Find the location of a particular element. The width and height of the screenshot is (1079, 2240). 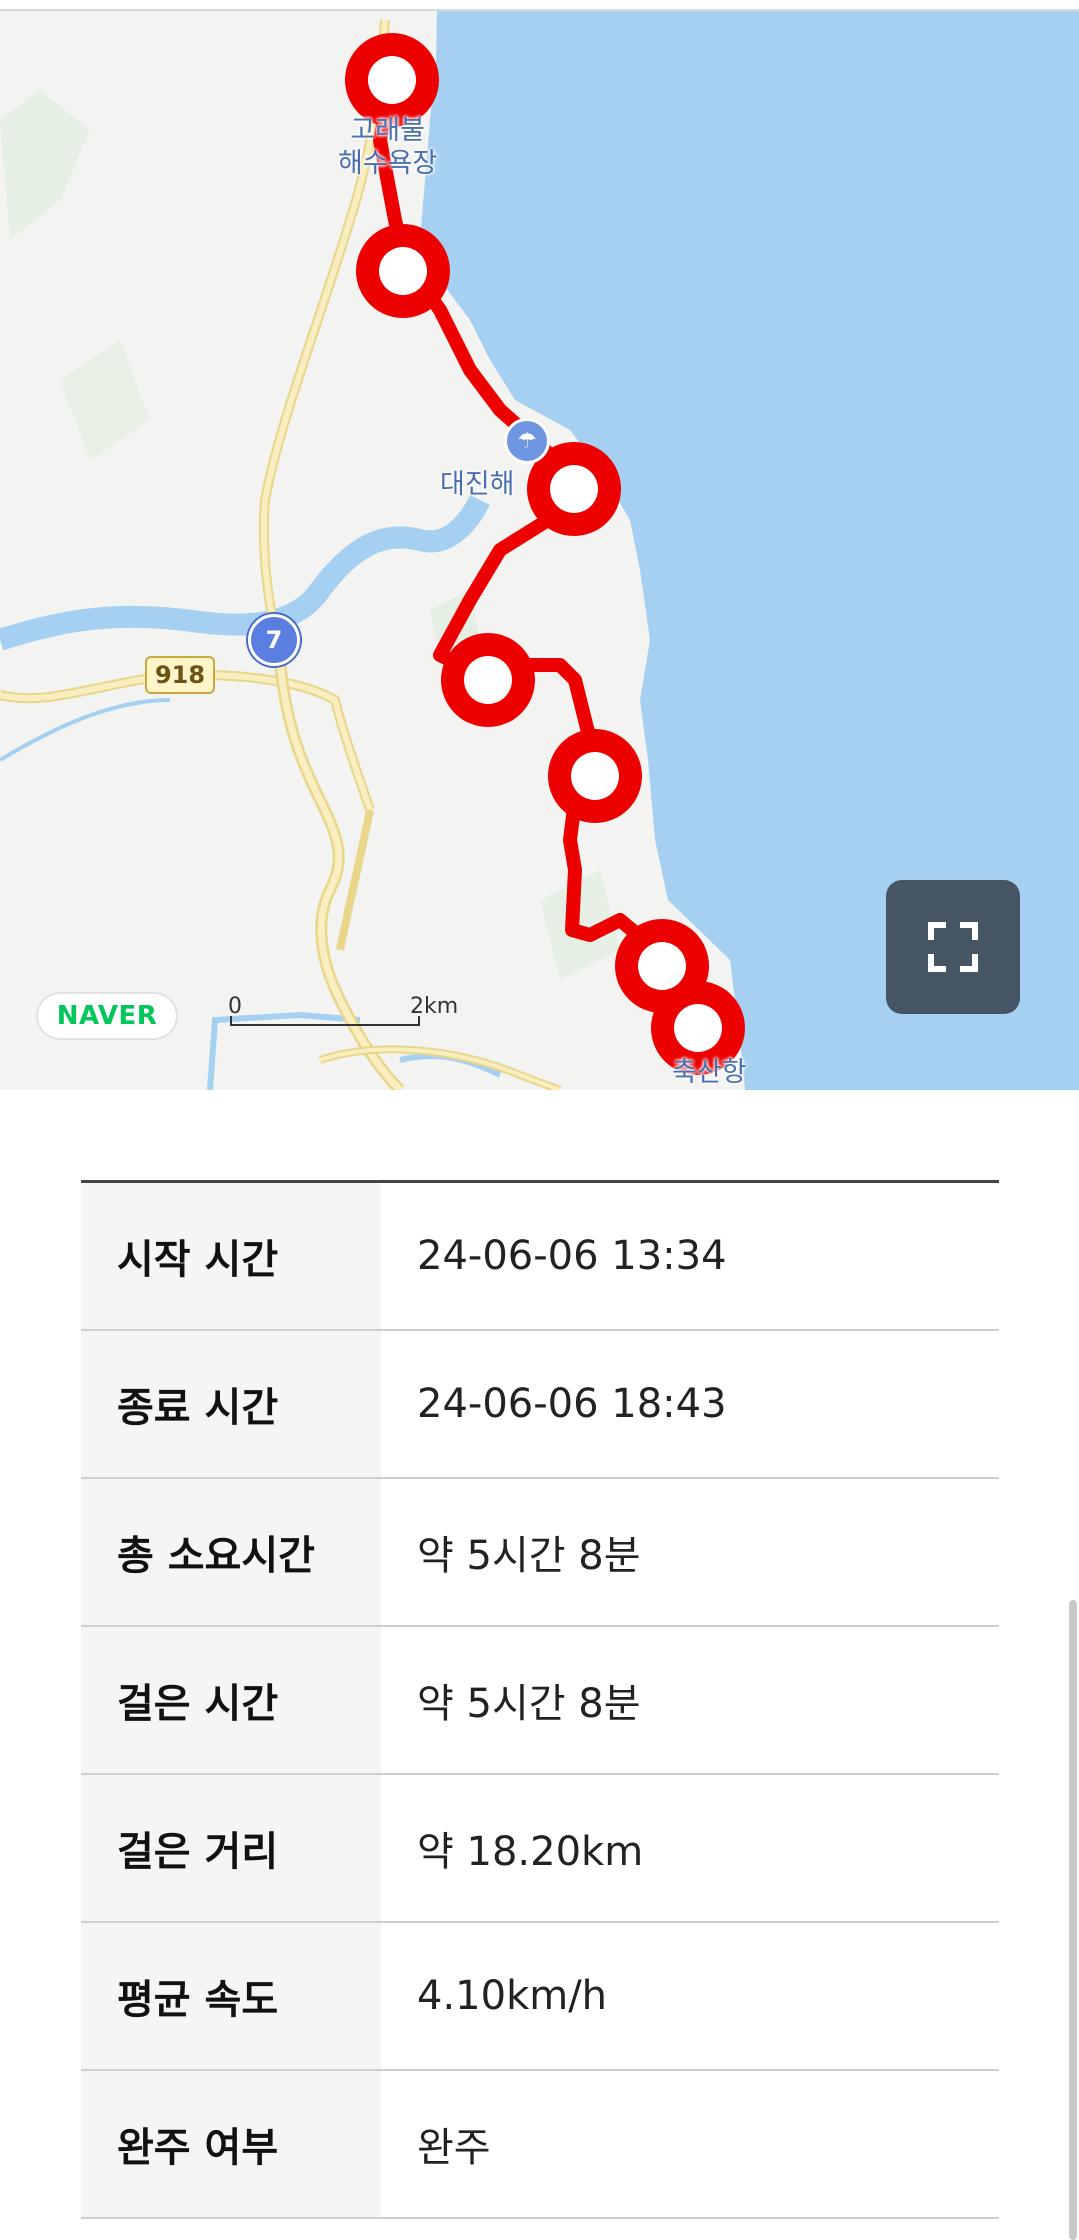

local-road-badge: 918 is located at coordinates (180, 675).